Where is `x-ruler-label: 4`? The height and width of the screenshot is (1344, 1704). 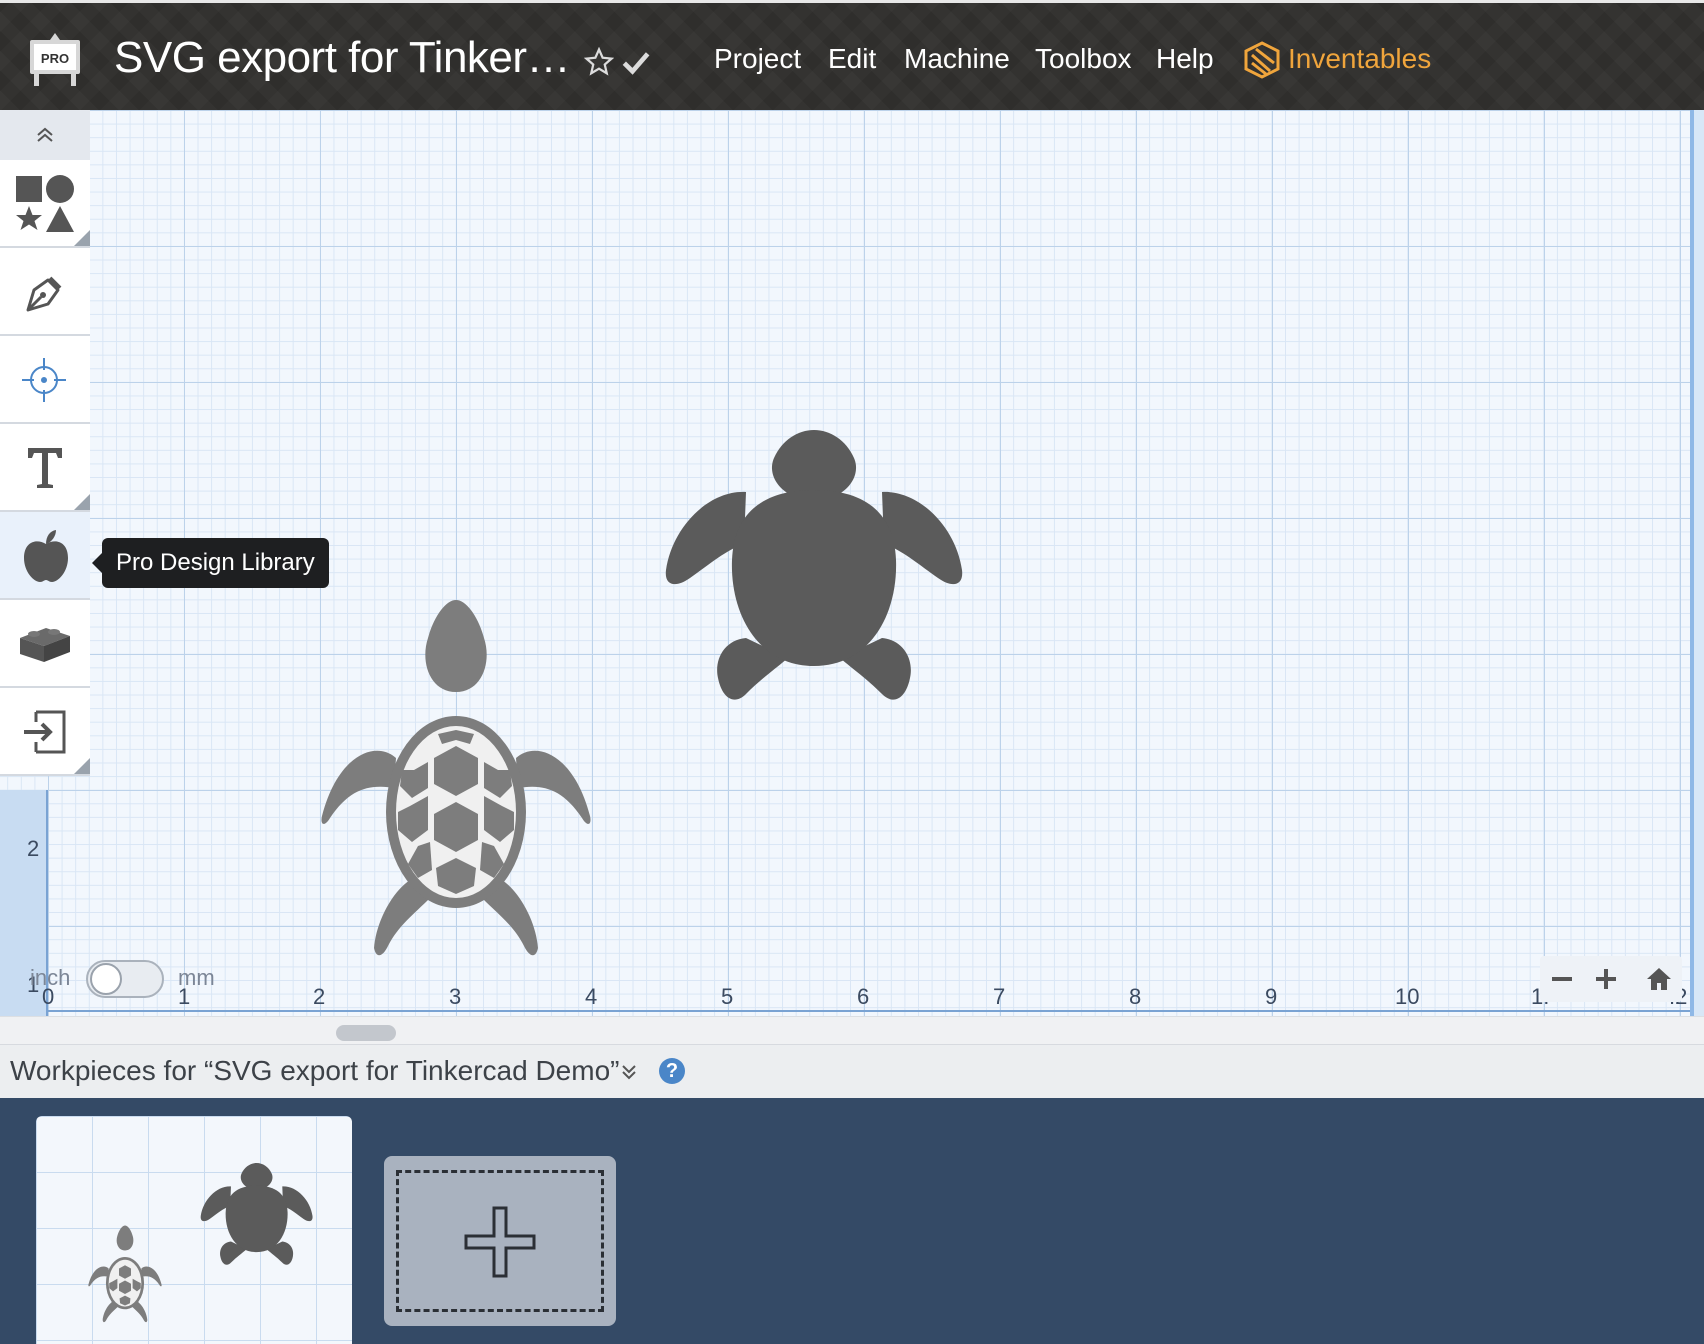
x-ruler-label: 4 is located at coordinates (591, 996).